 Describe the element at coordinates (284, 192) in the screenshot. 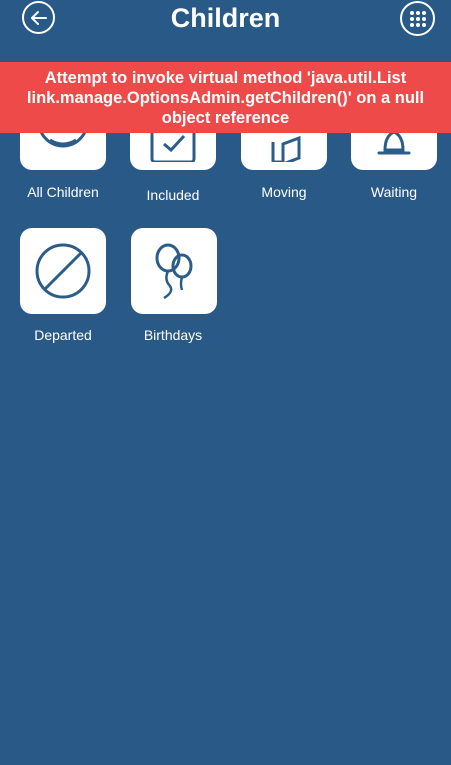

I see `tile-label: Moving` at that location.